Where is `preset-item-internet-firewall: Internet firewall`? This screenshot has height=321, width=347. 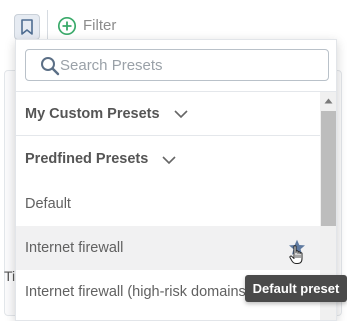 preset-item-internet-firewall: Internet firewall is located at coordinates (168, 248).